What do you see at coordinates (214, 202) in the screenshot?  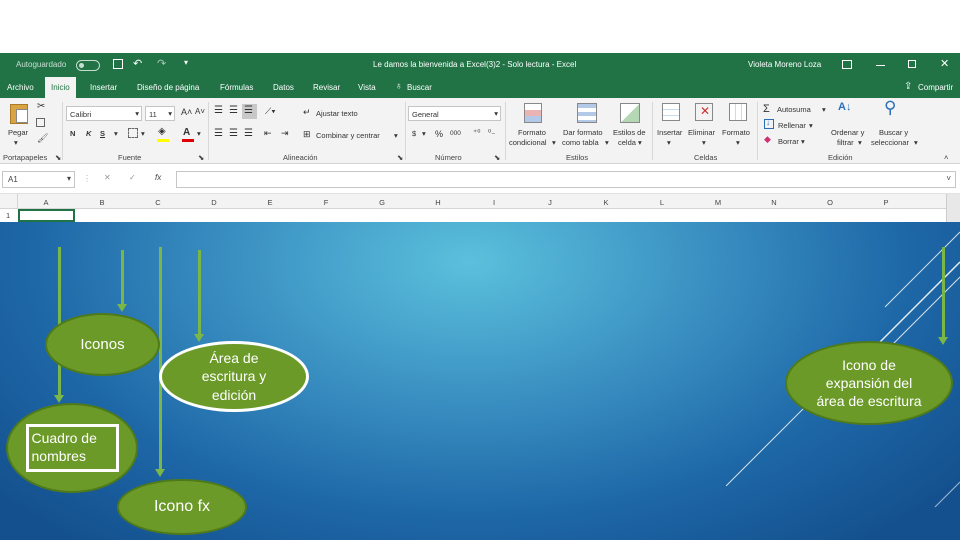 I see `column-header: D` at bounding box center [214, 202].